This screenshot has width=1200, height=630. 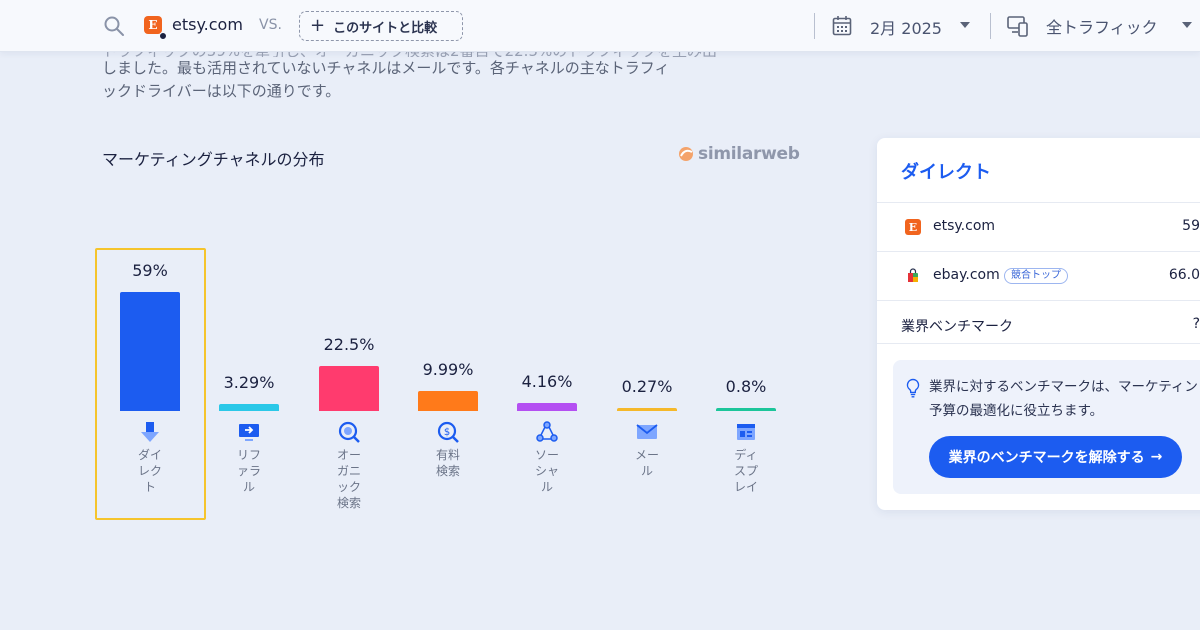 What do you see at coordinates (946, 172) in the screenshot?
I see `card-title: ダイレクト` at bounding box center [946, 172].